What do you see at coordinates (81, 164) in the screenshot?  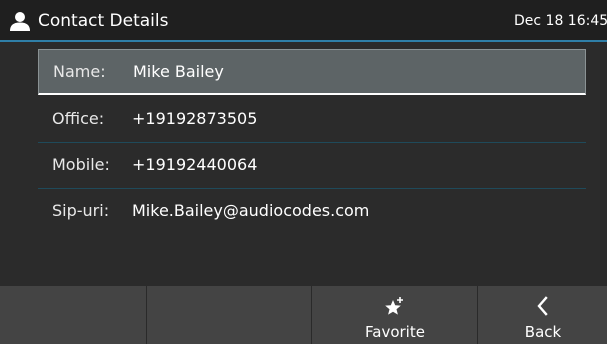 I see `field-label: Mobile:` at bounding box center [81, 164].